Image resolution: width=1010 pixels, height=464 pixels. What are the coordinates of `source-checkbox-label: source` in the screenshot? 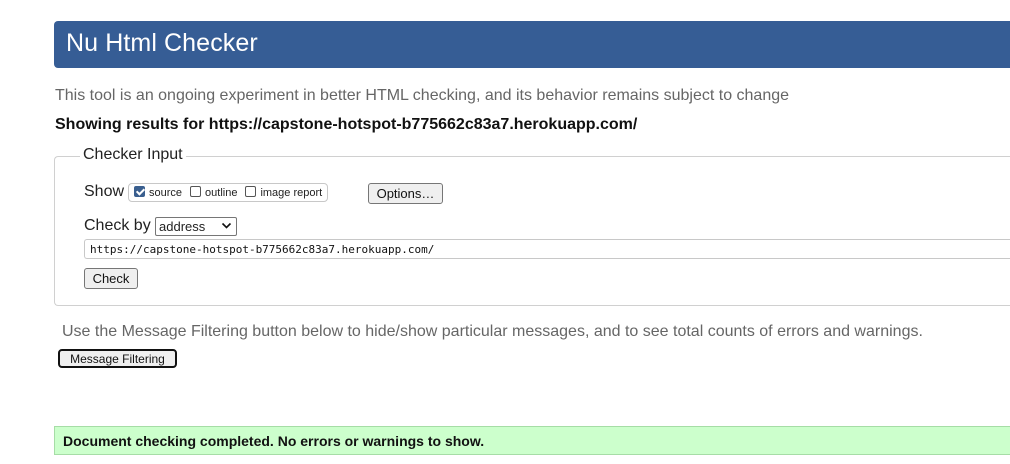 It's located at (166, 192).